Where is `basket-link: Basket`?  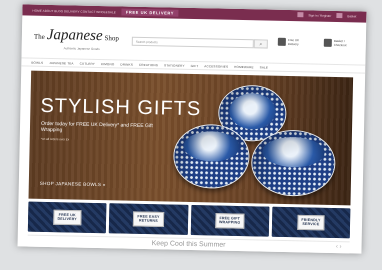 basket-link: Basket is located at coordinates (351, 16).